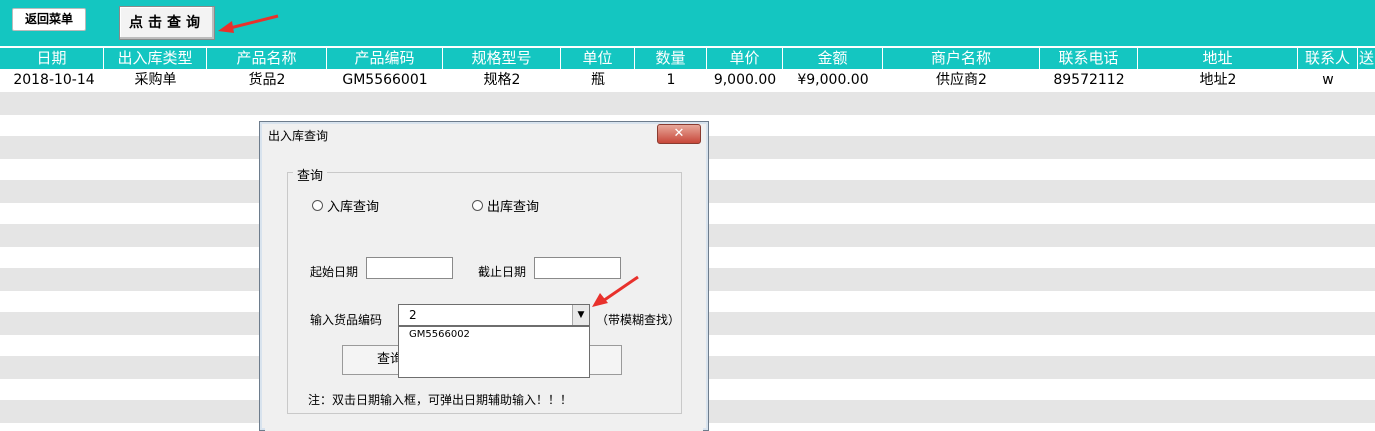 The height and width of the screenshot is (431, 1375). What do you see at coordinates (502, 80) in the screenshot?
I see `cell-spec: 规格2` at bounding box center [502, 80].